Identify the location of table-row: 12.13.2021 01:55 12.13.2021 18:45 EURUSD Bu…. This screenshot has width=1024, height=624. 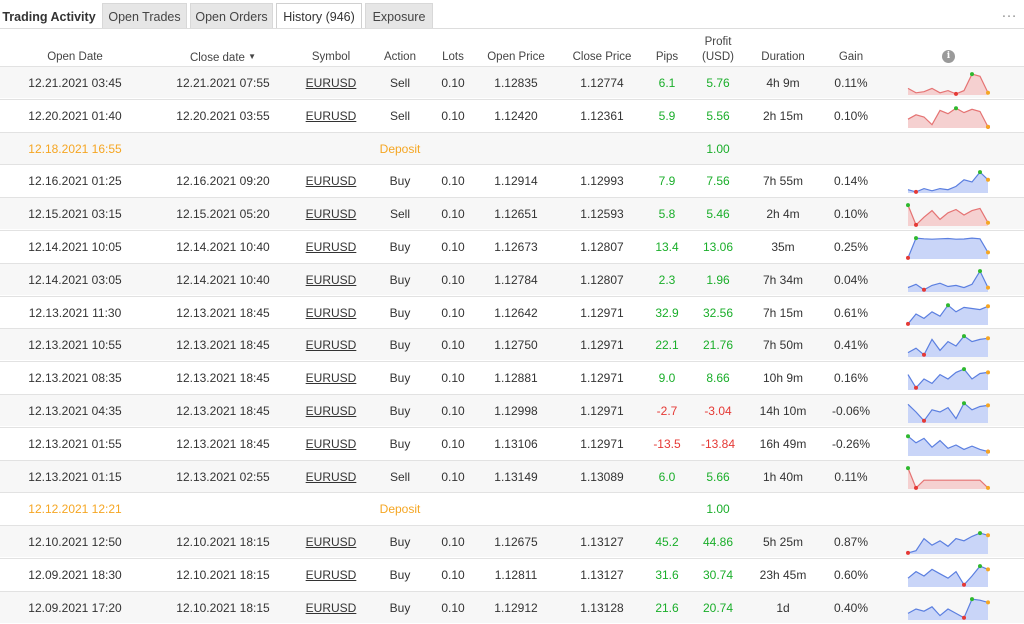
(512, 443).